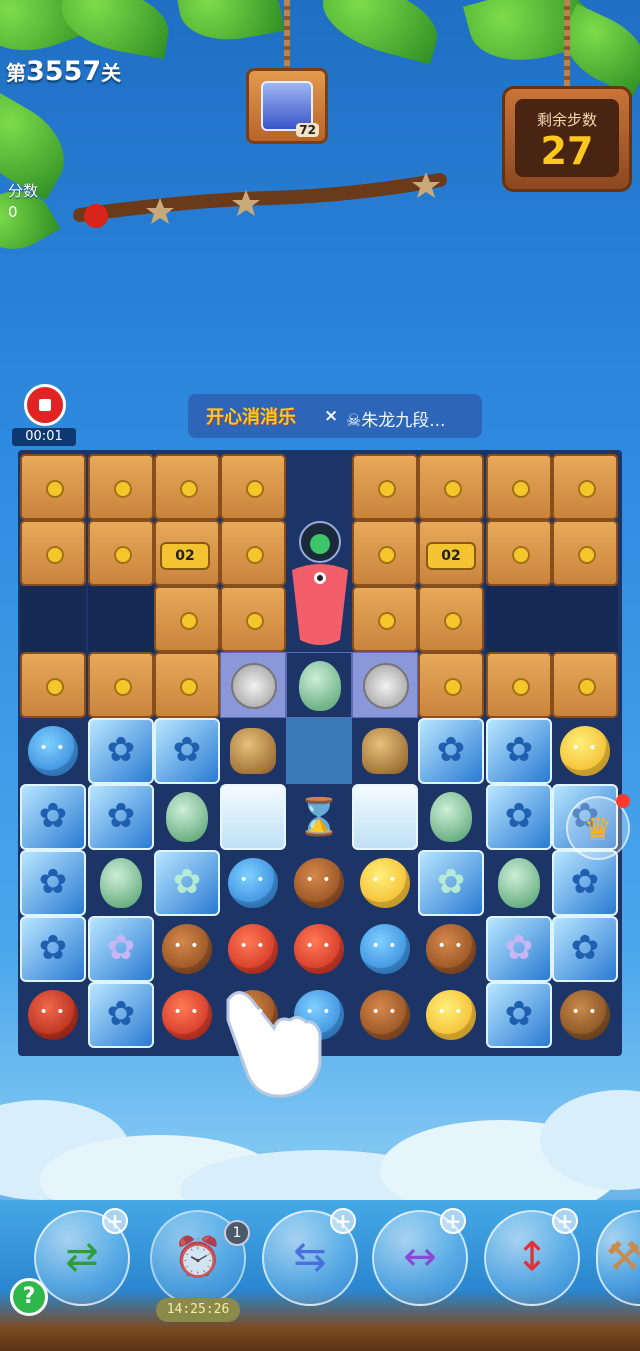 This screenshot has height=1351, width=640. What do you see at coordinates (64, 71) in the screenshot?
I see `level-number: 3557` at bounding box center [64, 71].